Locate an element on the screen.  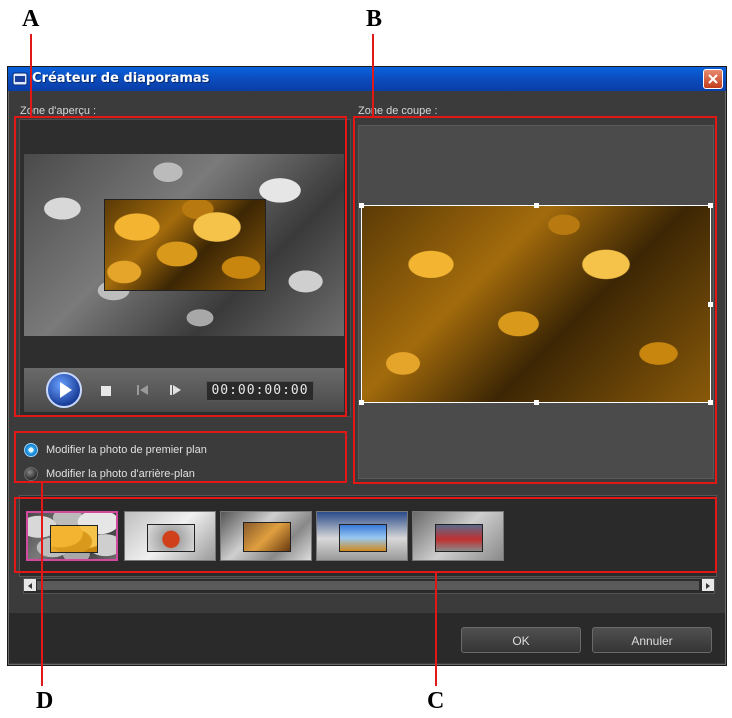
close-icon is located at coordinates (713, 79).